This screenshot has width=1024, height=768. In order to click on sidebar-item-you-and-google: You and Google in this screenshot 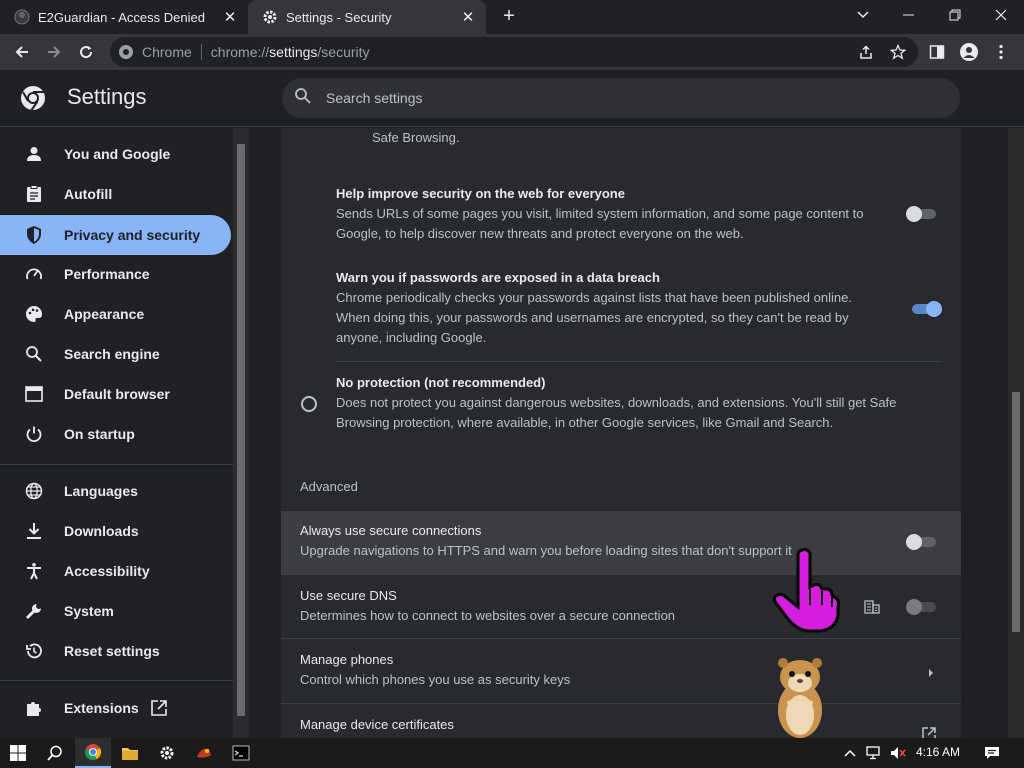, I will do `click(115, 154)`.